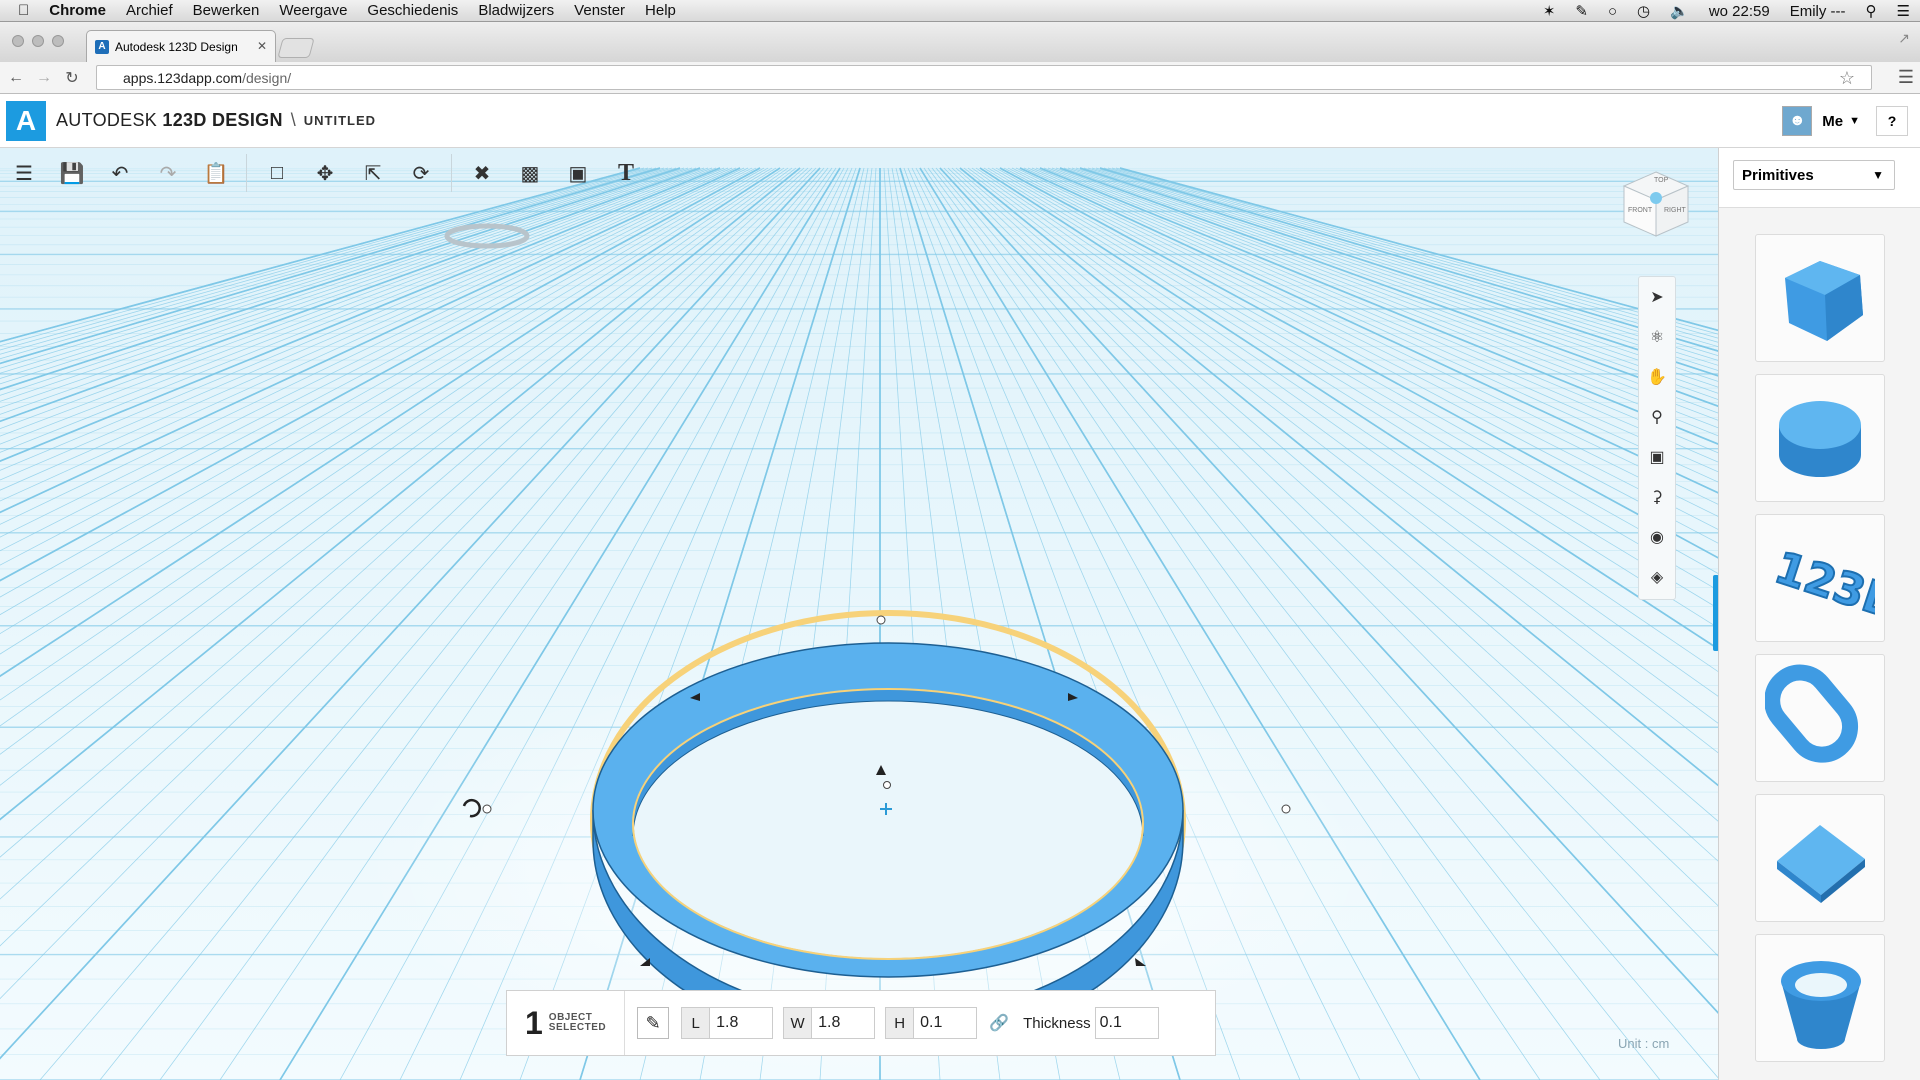 The height and width of the screenshot is (1080, 1920). I want to click on menu-icon: ☰, so click(24, 173).